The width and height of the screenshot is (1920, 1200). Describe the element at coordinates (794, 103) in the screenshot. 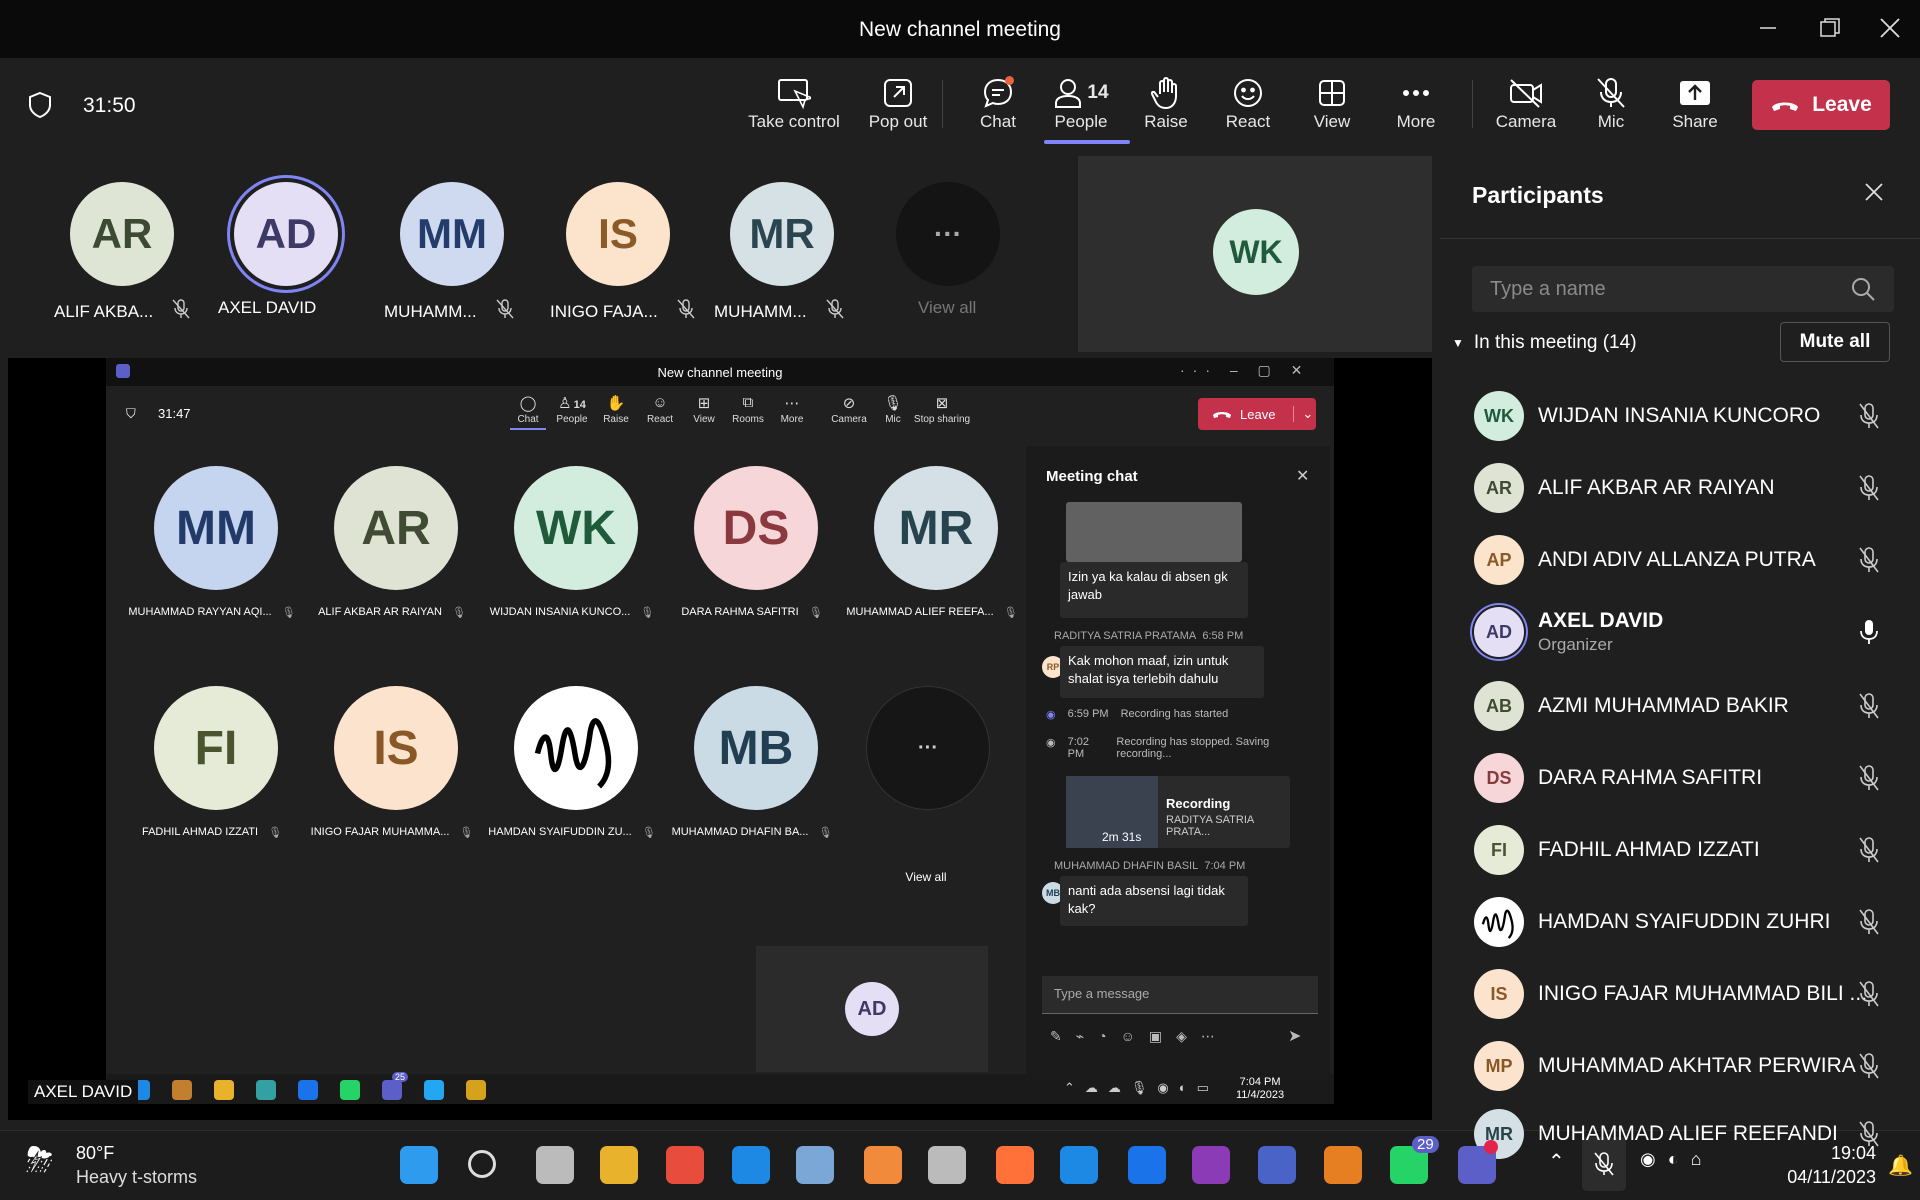

I see `take-control-button: Take control` at that location.